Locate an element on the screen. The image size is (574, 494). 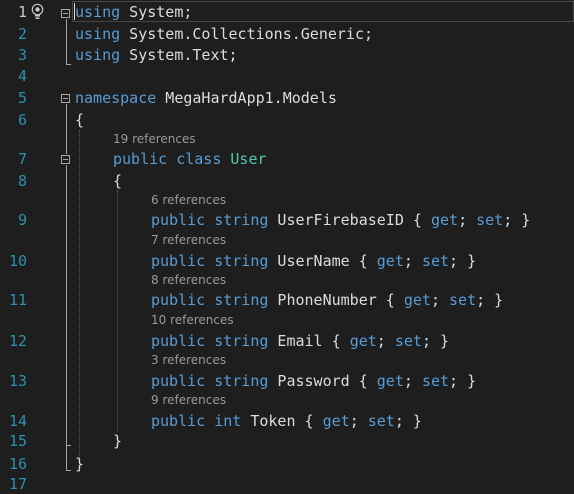
code-text: public string Email { get; set; } is located at coordinates (300, 341).